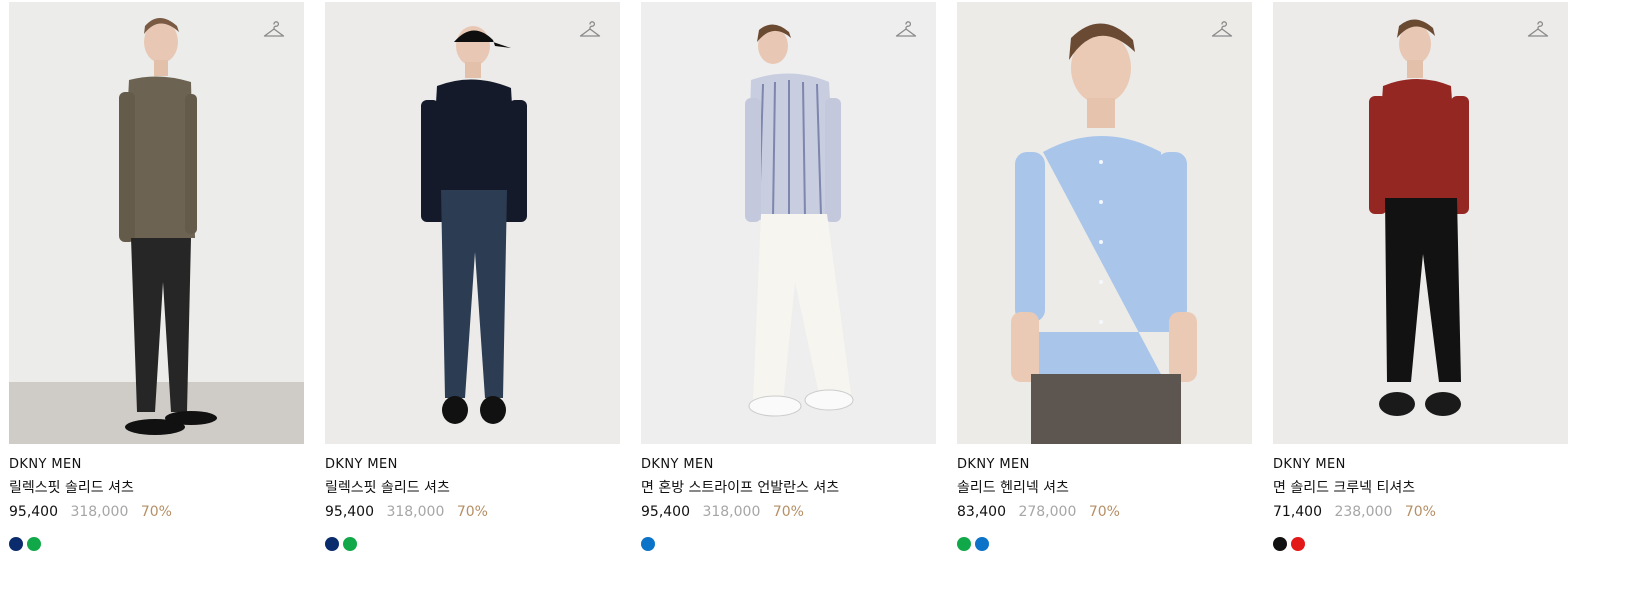 This screenshot has height=592, width=1649. I want to click on original-price: 278,000, so click(1047, 512).